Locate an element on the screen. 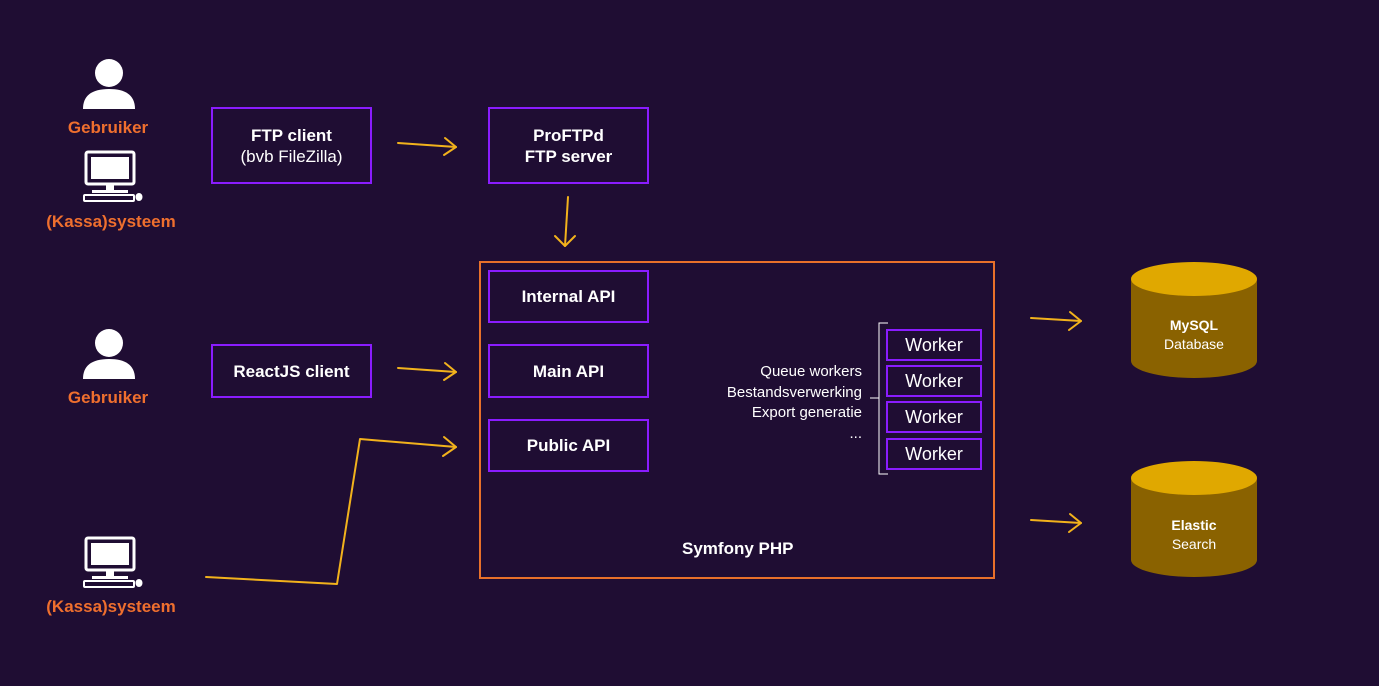 The width and height of the screenshot is (1379, 686). public-api-label: Public API is located at coordinates (568, 445).